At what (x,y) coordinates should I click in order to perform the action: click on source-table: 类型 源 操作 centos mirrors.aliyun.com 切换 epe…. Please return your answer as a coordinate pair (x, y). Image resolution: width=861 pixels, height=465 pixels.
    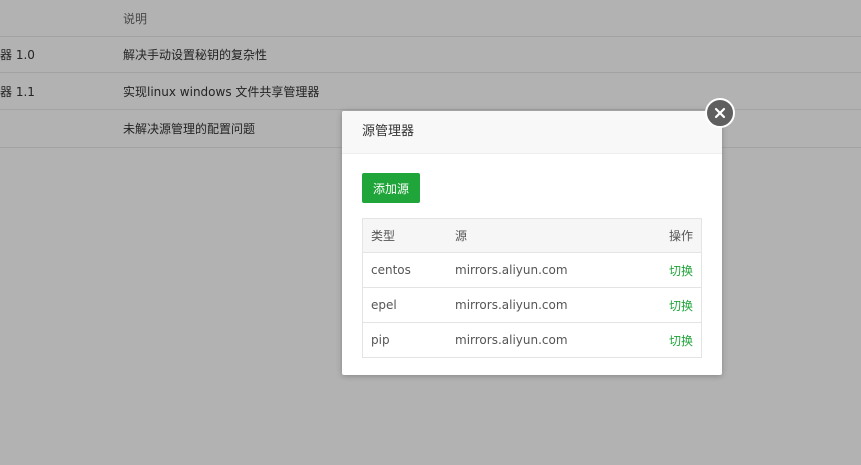
    Looking at the image, I should click on (532, 288).